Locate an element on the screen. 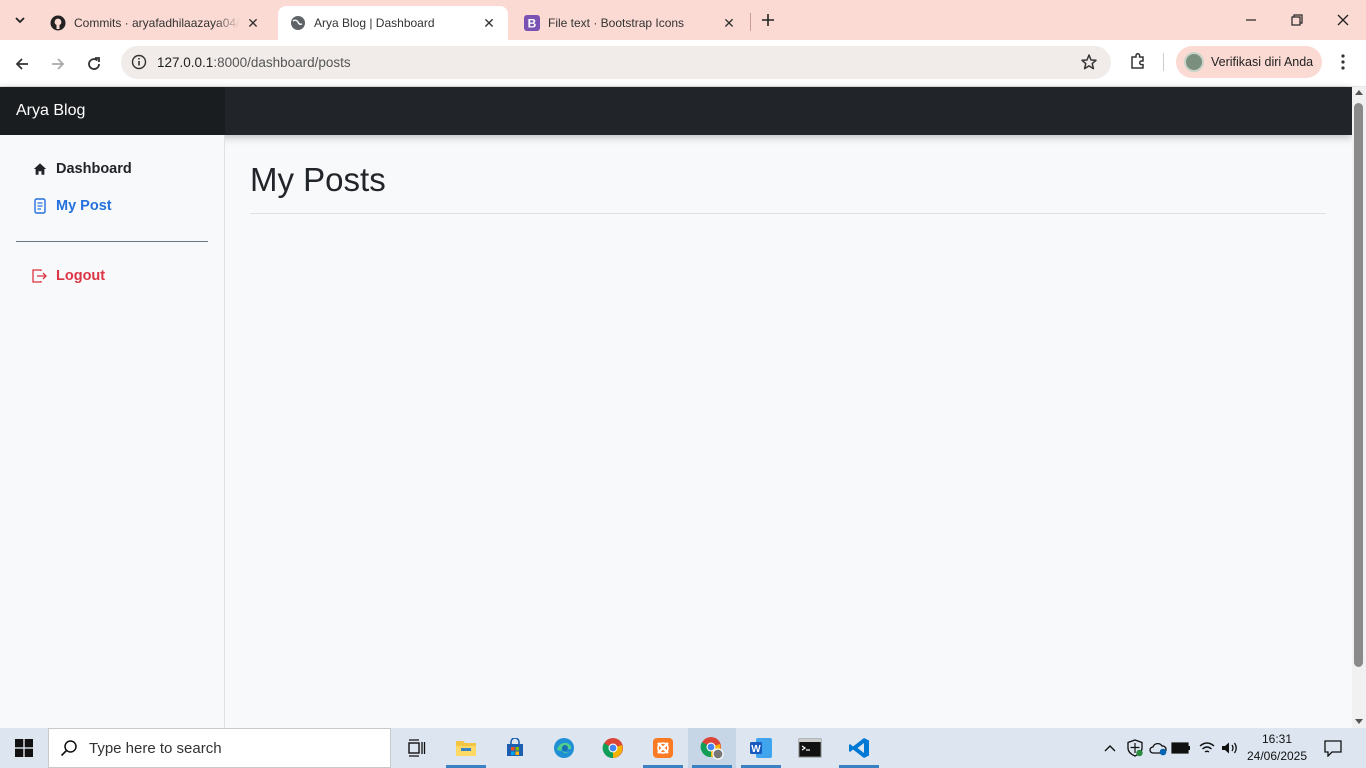  vscode-icon is located at coordinates (859, 748).